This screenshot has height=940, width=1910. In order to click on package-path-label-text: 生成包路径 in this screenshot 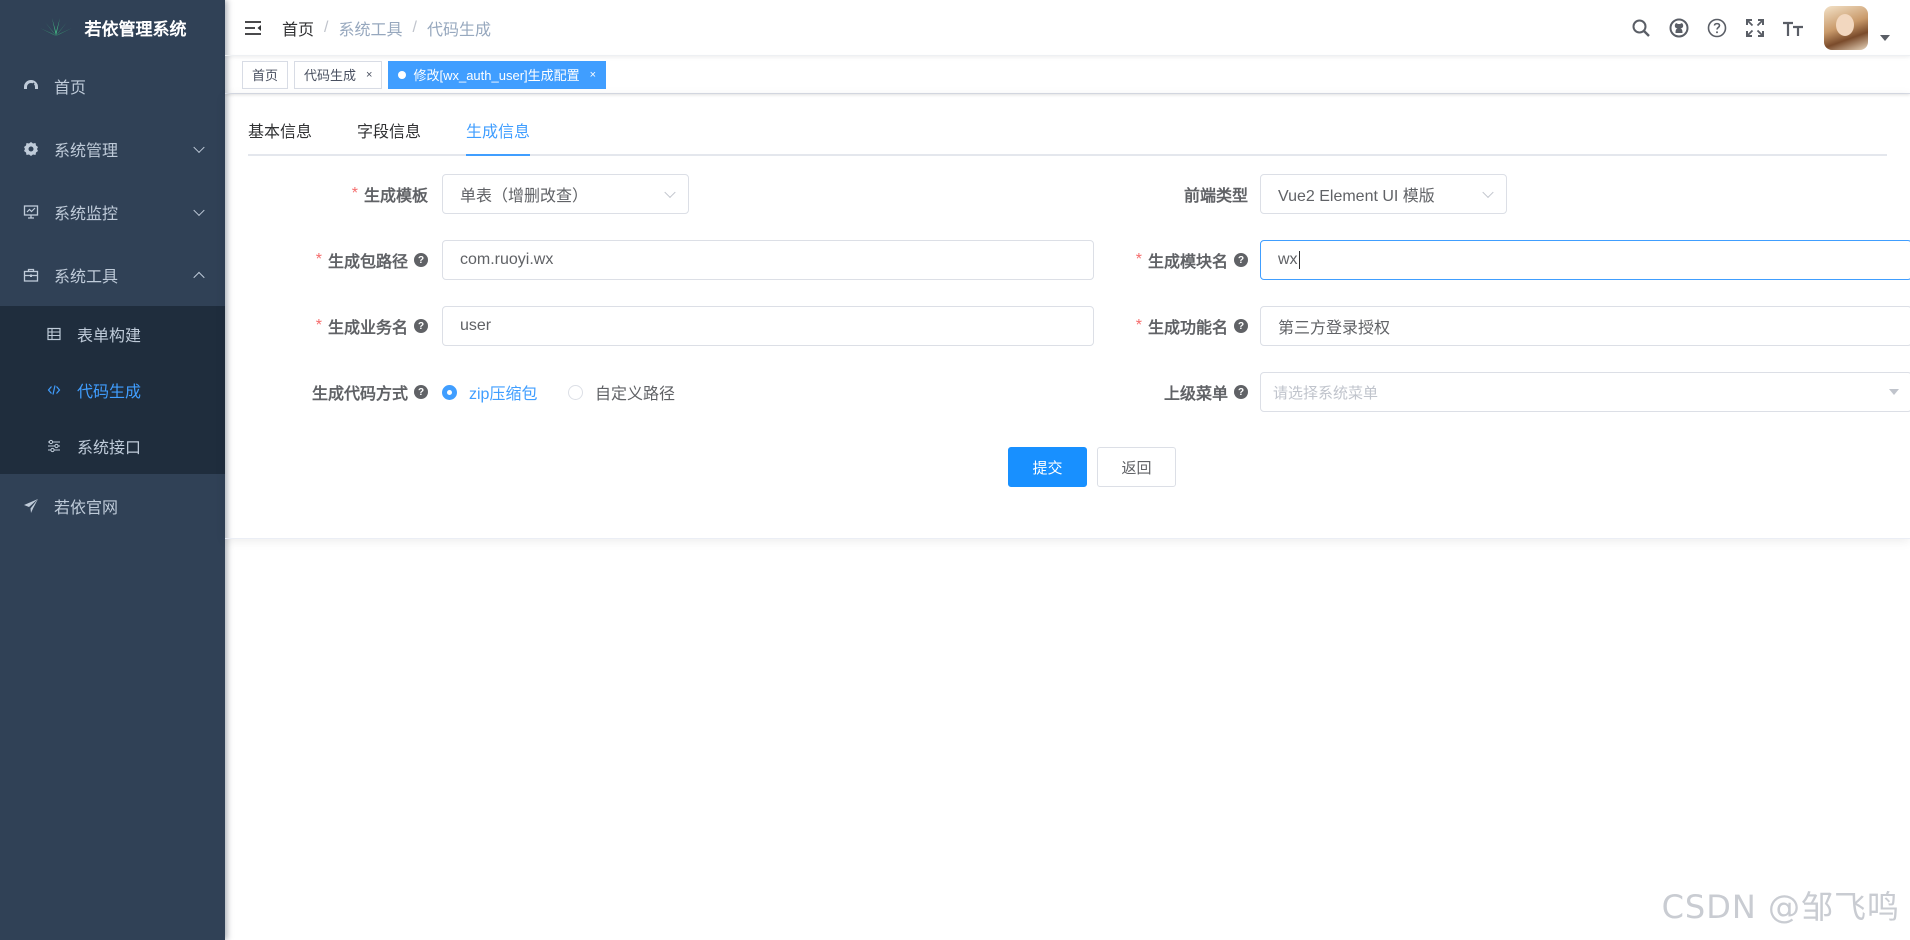, I will do `click(367, 262)`.